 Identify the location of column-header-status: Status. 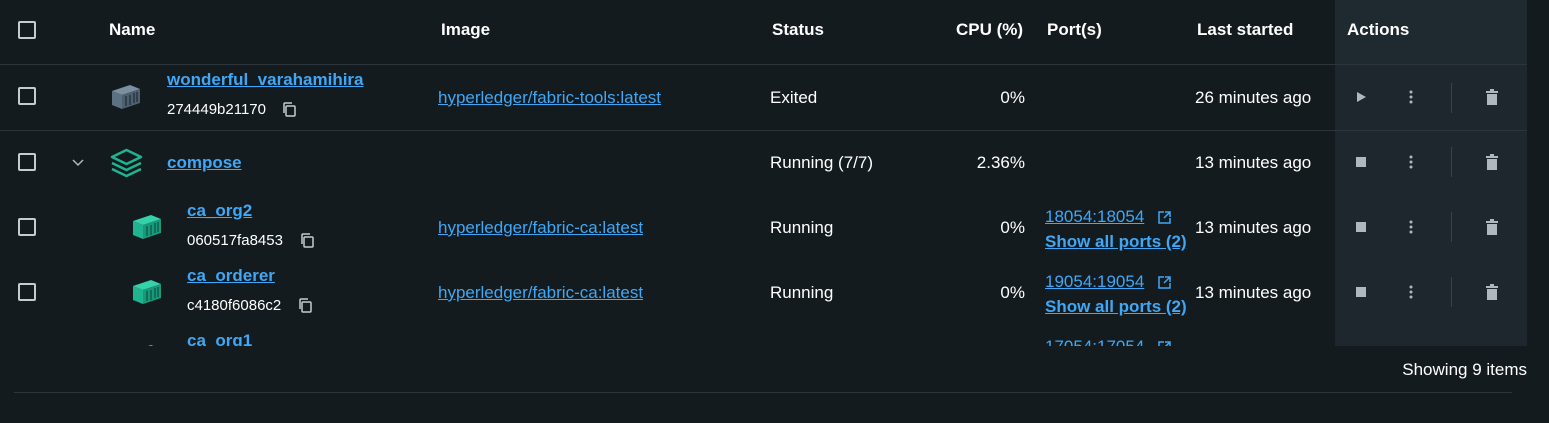
(798, 30).